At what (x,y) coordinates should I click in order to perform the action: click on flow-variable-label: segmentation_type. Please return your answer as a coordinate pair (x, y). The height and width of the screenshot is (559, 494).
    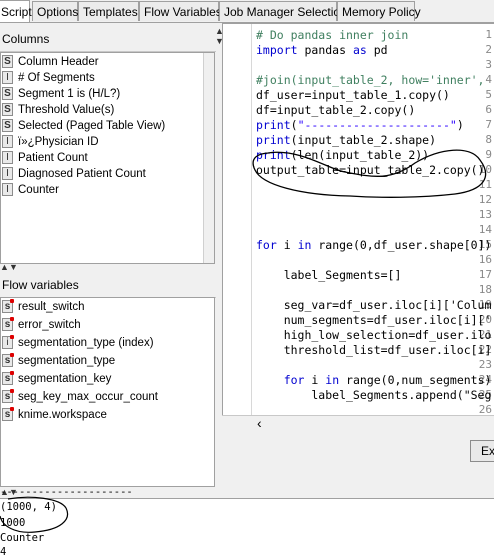
    Looking at the image, I should click on (67, 361).